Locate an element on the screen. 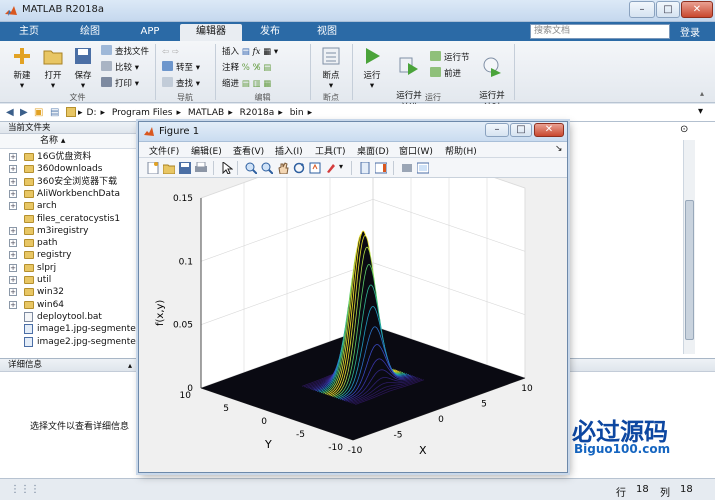  colorbar-icon is located at coordinates (381, 168).